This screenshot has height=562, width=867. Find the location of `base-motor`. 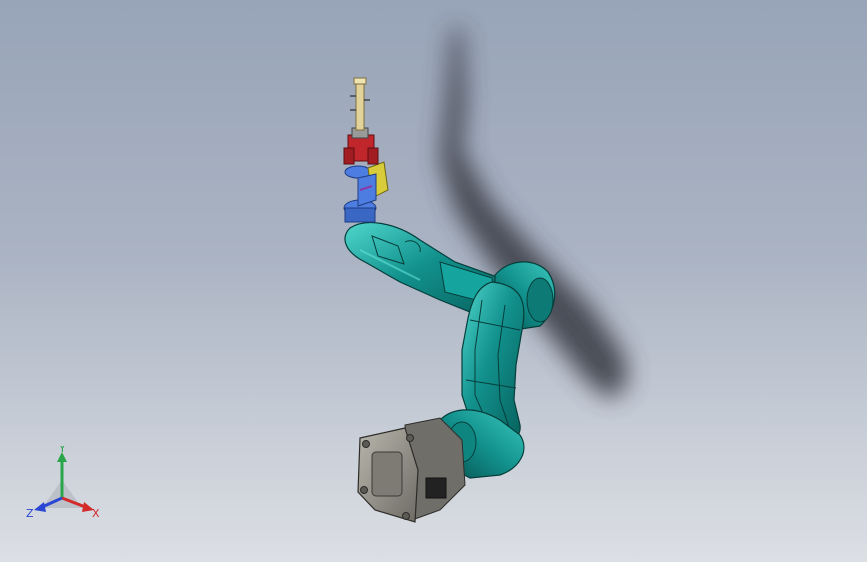

base-motor is located at coordinates (411, 470).